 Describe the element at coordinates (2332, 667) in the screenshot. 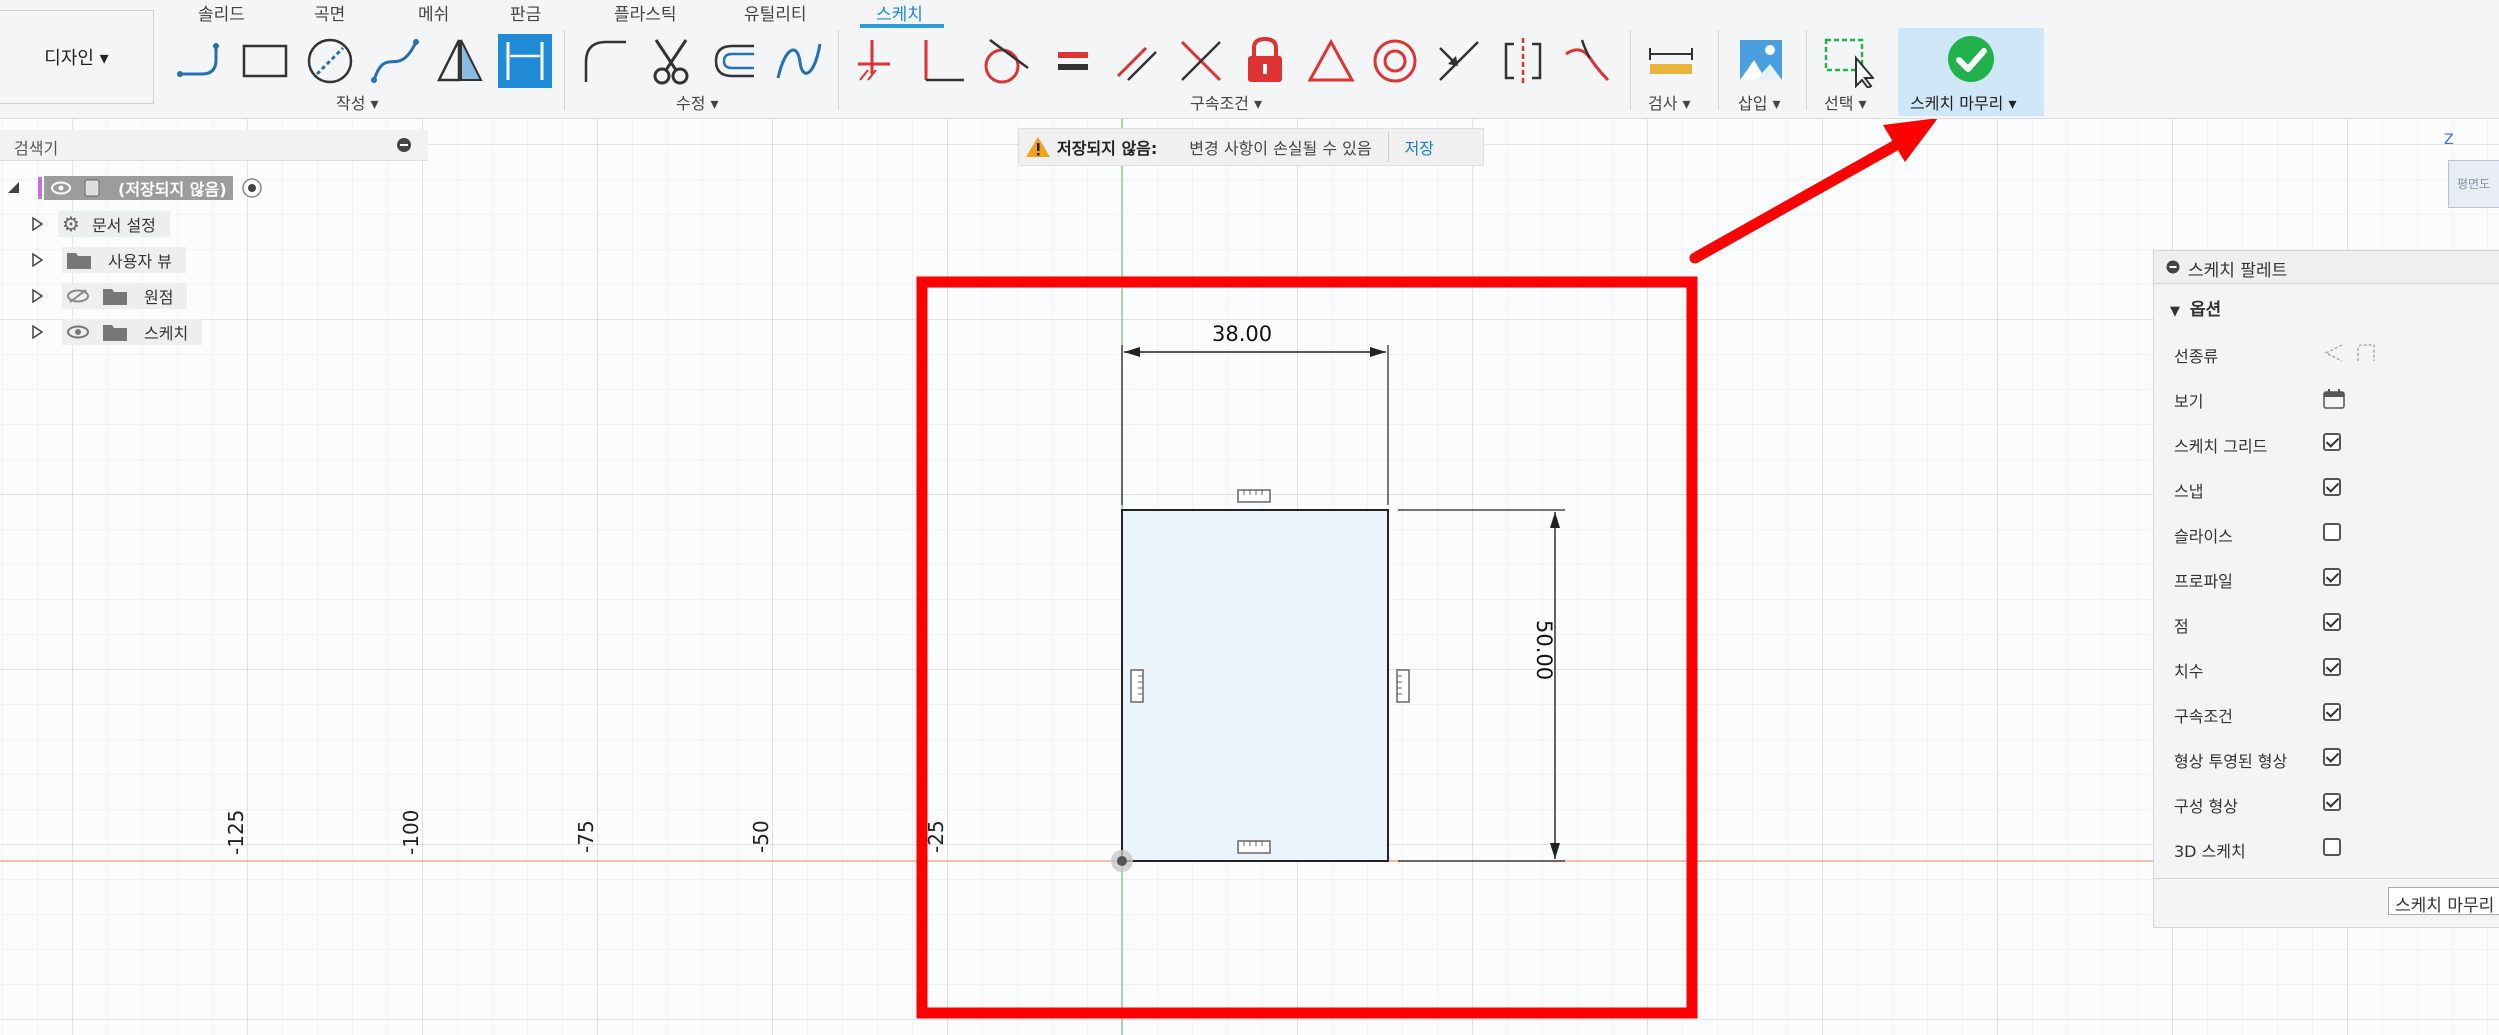

I see `dimensions-checkbox` at that location.